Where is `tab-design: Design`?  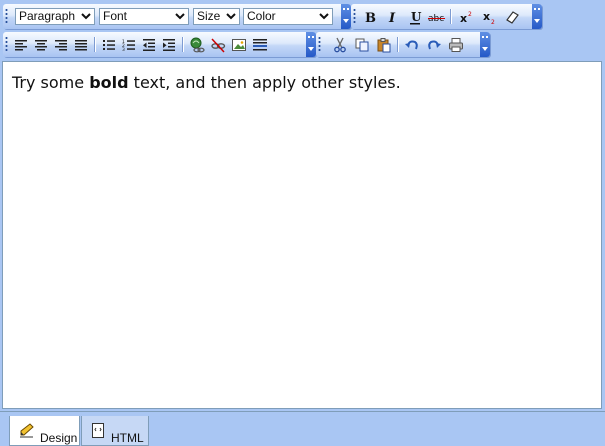
tab-design: Design is located at coordinates (44, 431).